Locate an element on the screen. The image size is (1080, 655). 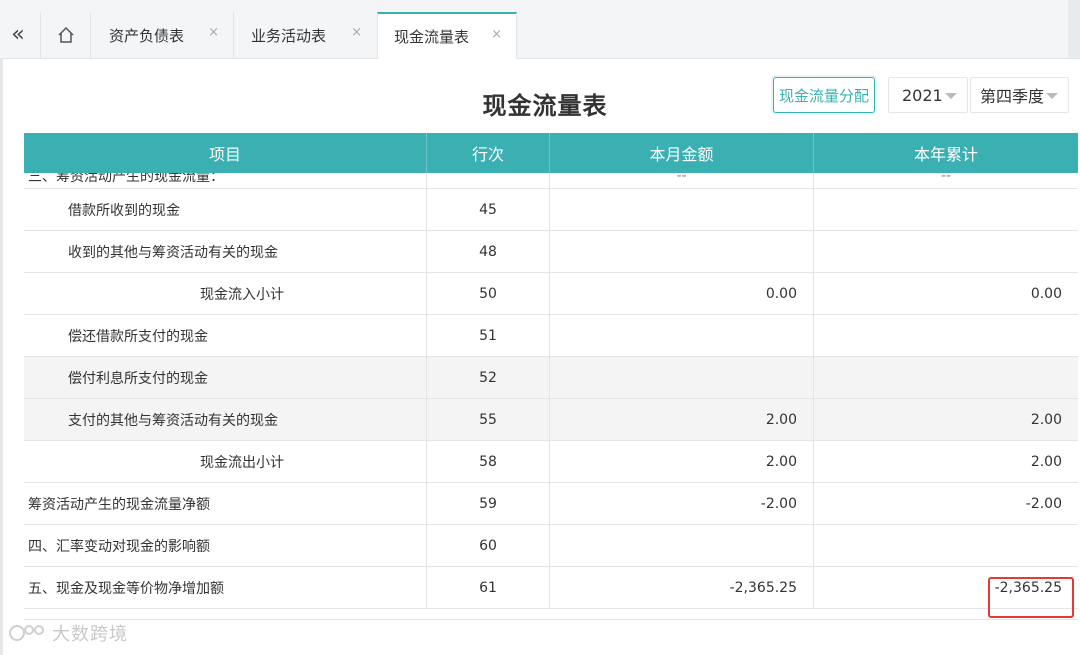
table-row: 现金流出小计 58 2.00 2.00 is located at coordinates (551, 462).